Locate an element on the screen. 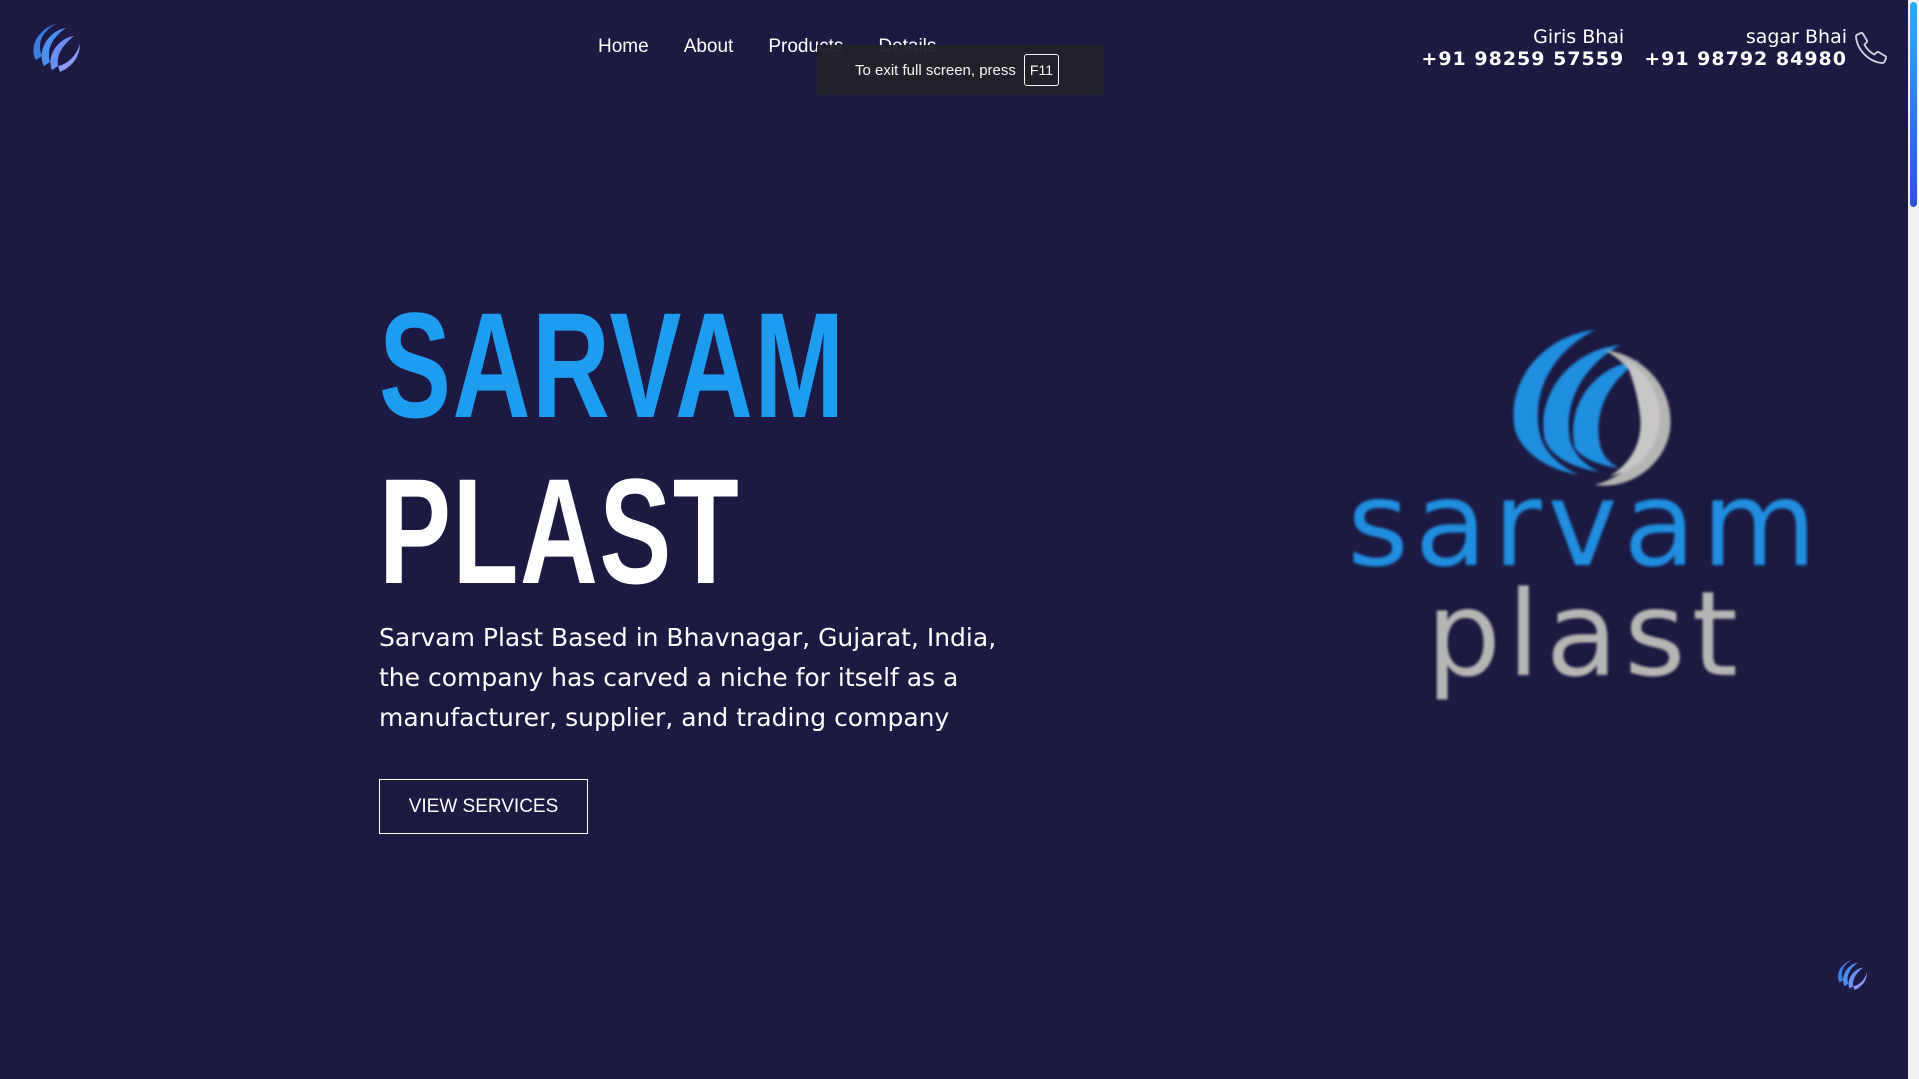  scrollbar-thumb is located at coordinates (1913, 104).